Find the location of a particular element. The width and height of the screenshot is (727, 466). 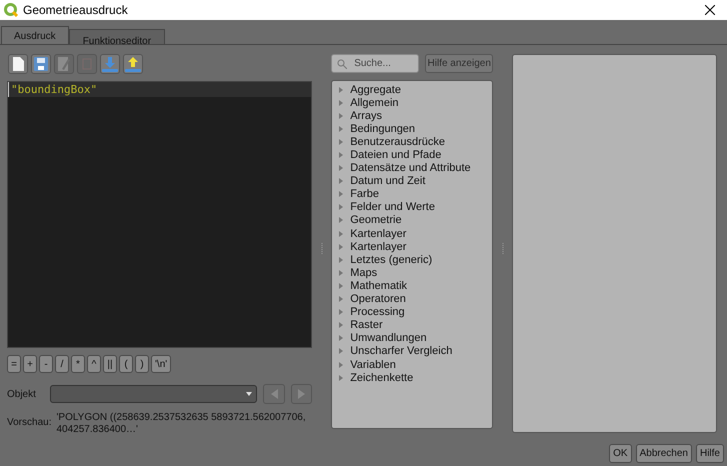

left-arrow-icon is located at coordinates (274, 394).